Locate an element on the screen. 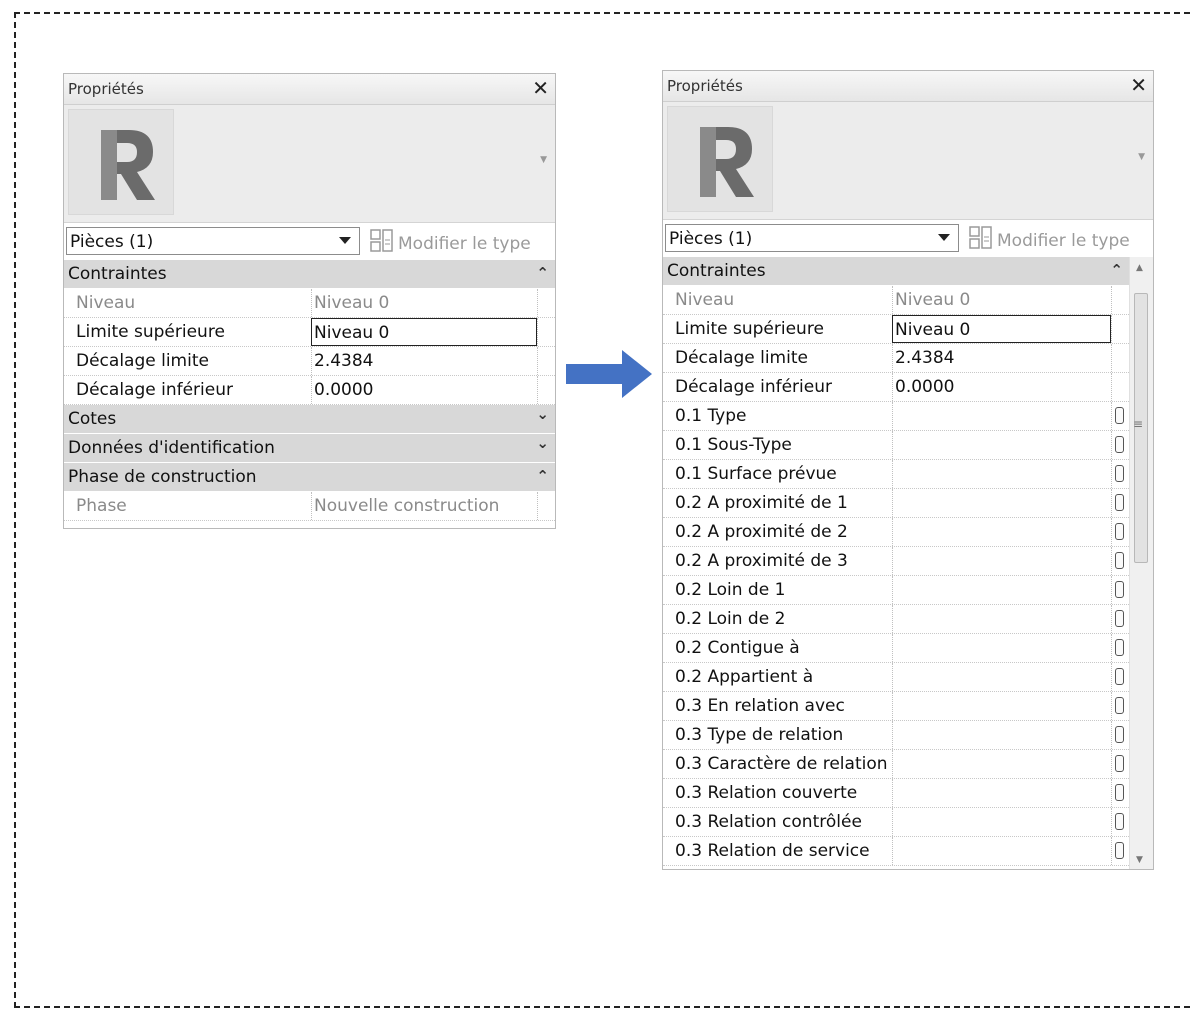  property-row: 0.1 Surface prévue is located at coordinates (896, 474).